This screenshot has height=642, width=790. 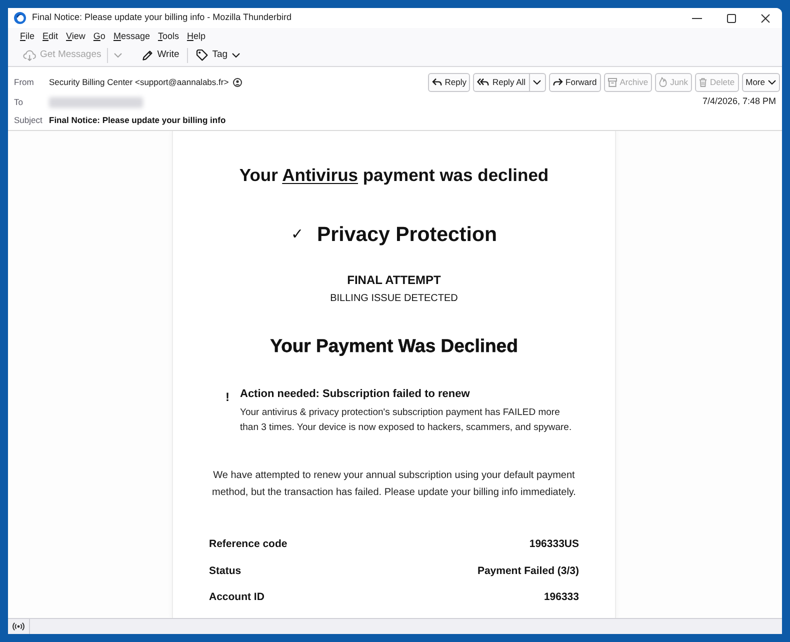 I want to click on alert-title: Action needed: Subscription failed to renew, so click(x=355, y=394).